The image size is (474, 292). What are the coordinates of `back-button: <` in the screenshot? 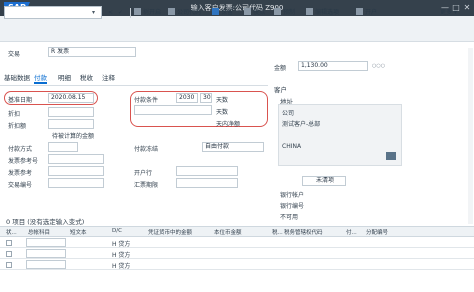 It's located at (110, 12).